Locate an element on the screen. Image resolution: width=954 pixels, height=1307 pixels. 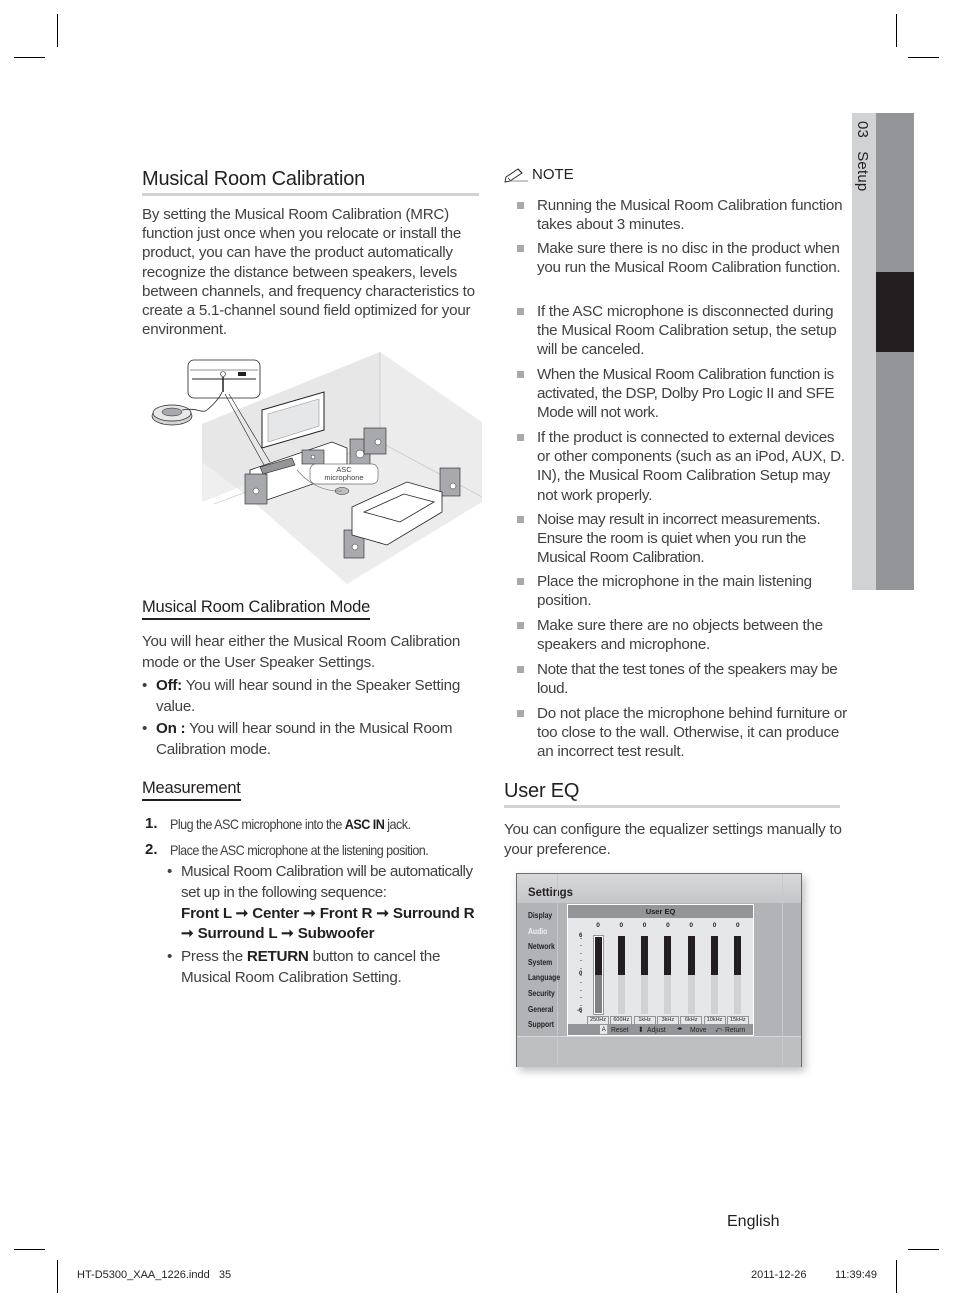
eq-slider-10khz is located at coordinates (714, 975).